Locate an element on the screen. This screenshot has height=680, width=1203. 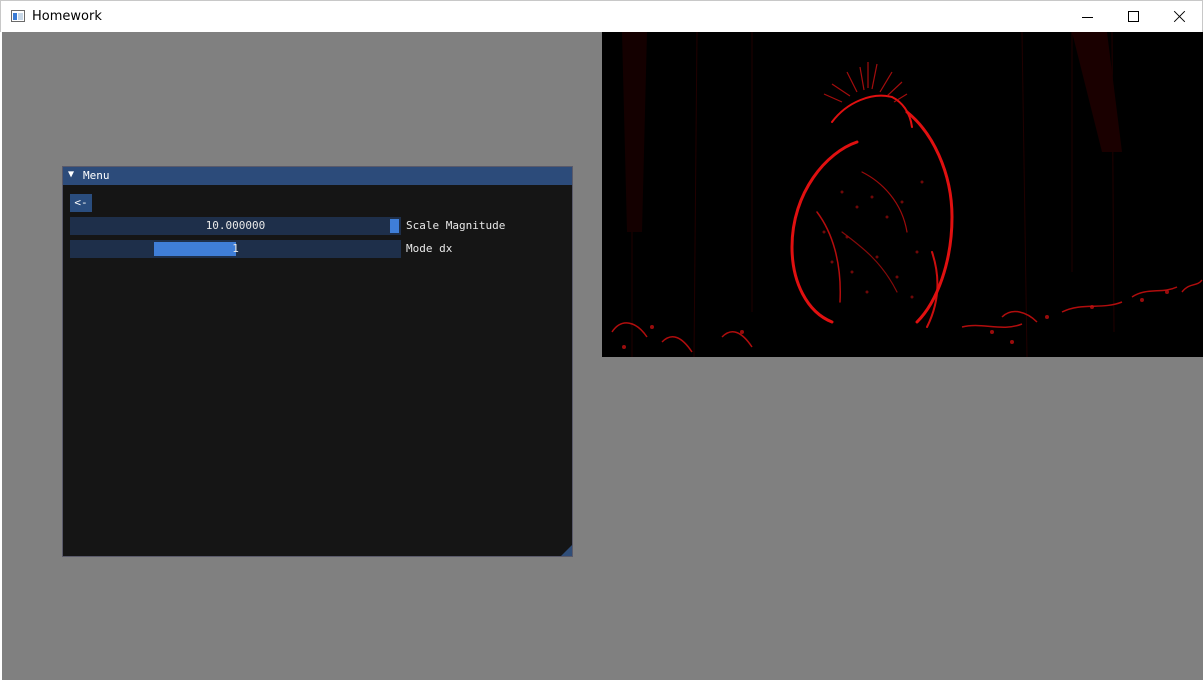
window-titlebar: Homework is located at coordinates (601, 16).